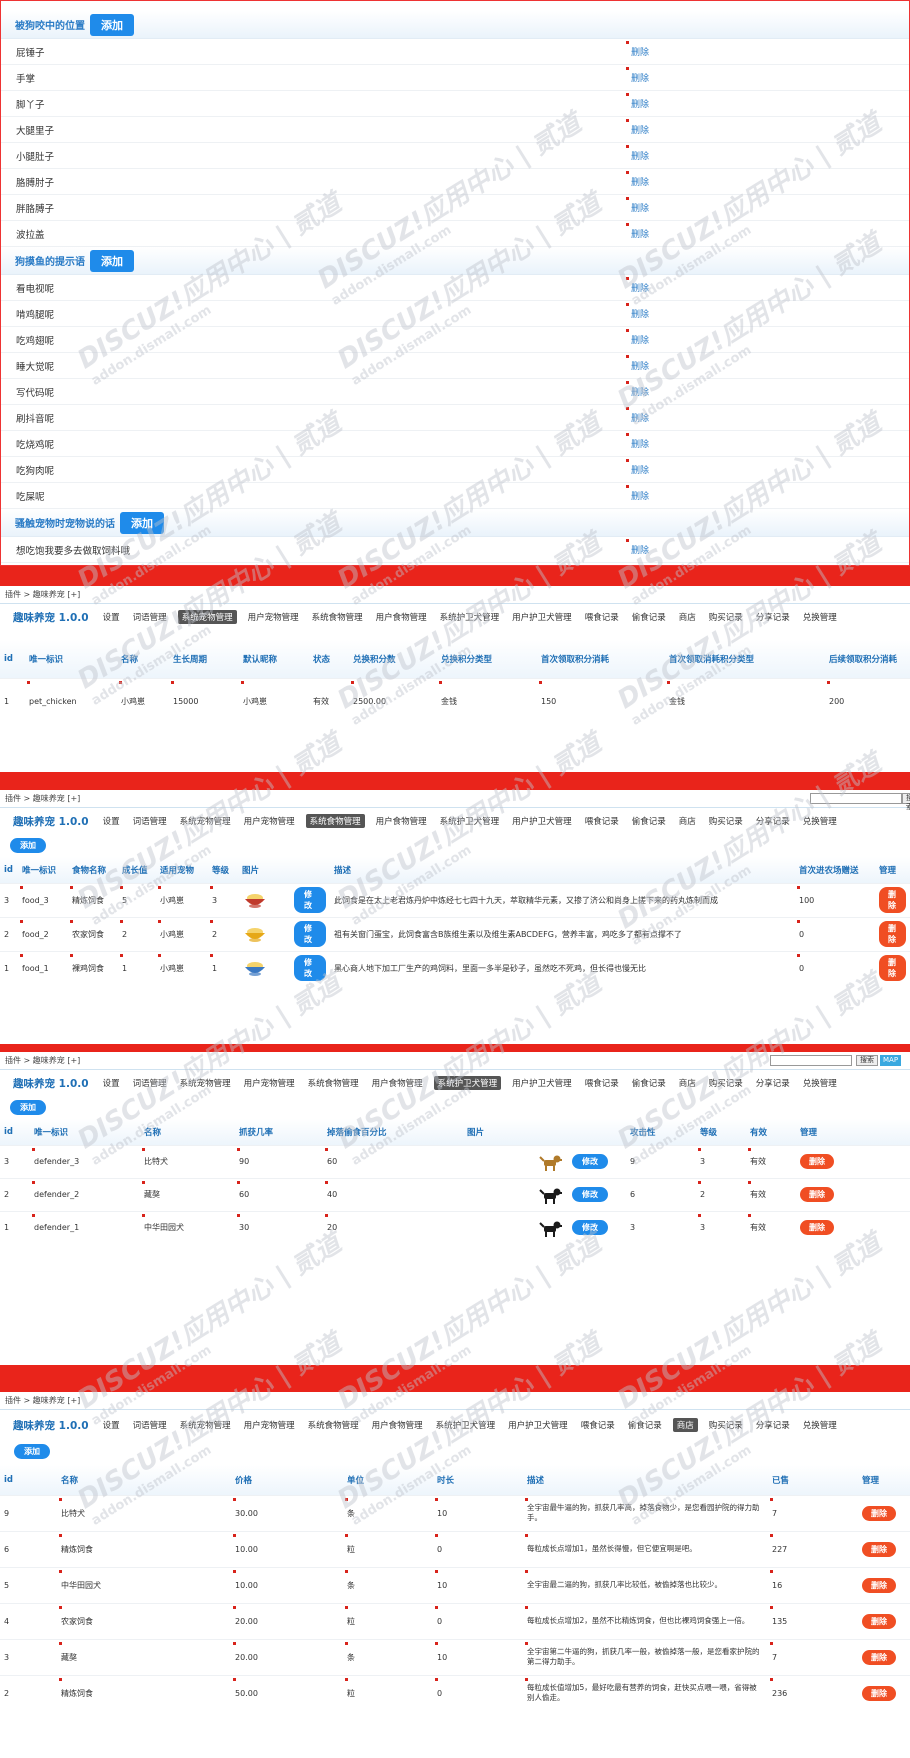 The width and height of the screenshot is (910, 1758). What do you see at coordinates (891, 1060) in the screenshot?
I see `map-button: MAP` at bounding box center [891, 1060].